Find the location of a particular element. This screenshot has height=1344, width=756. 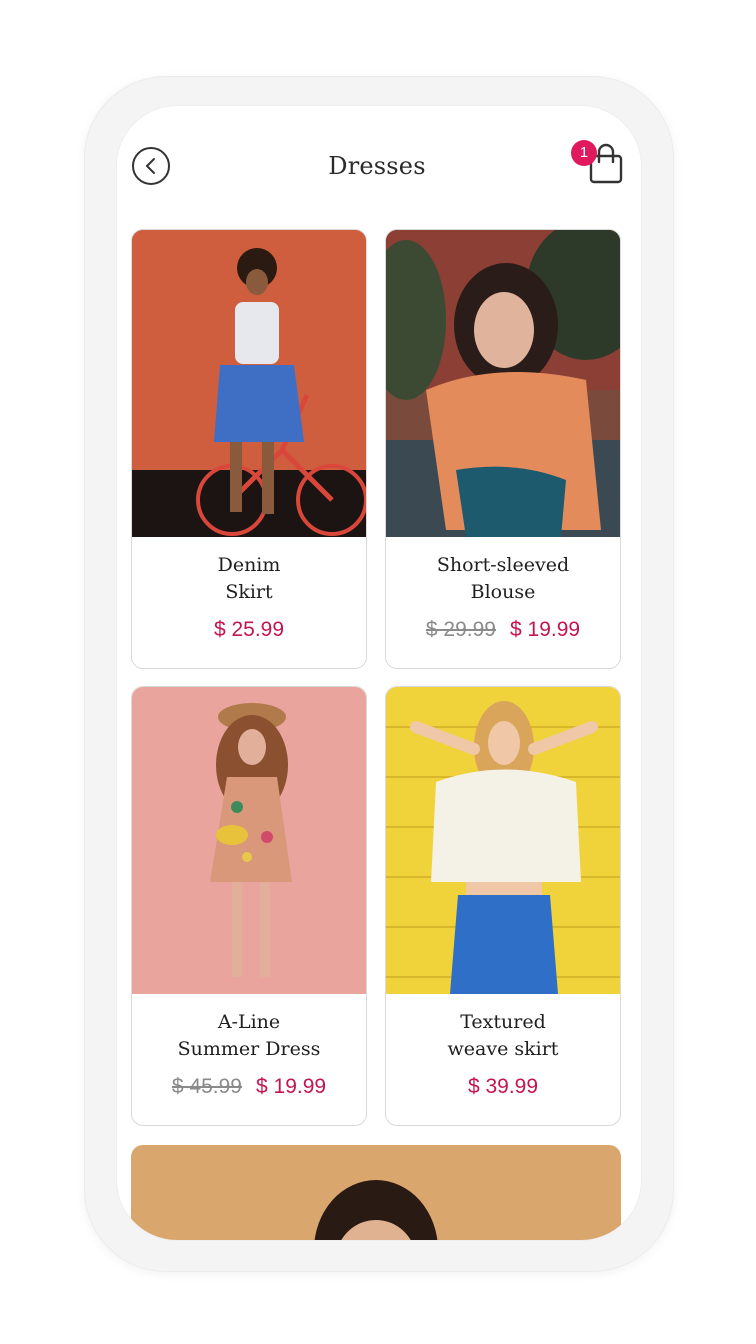

product-price: $ 39.99 is located at coordinates (503, 1086).